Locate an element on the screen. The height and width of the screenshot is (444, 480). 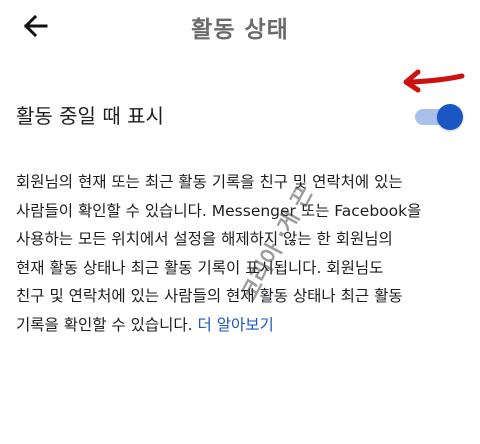
active-status-setting-row: 활동 중일 때 표시 is located at coordinates (240, 115).